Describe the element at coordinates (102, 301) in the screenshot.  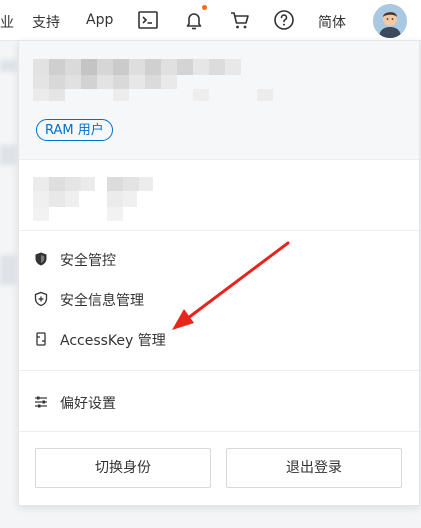
I see `menu-item-label: 安全信息管理` at that location.